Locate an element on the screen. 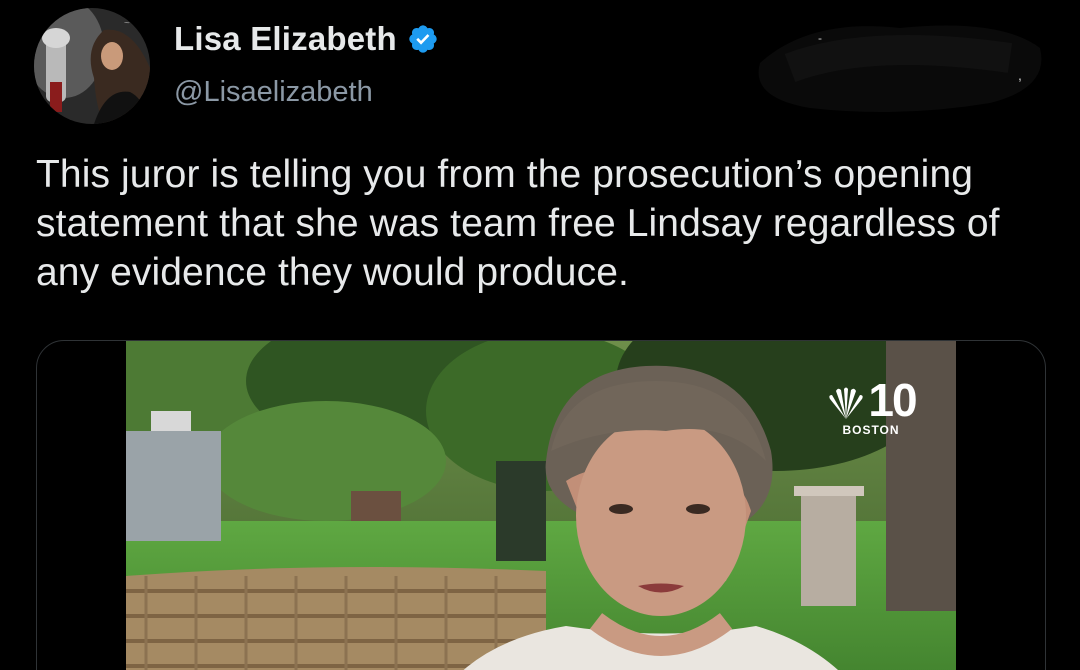 This screenshot has height=670, width=1080. user-handle: @Lisaelizabeth is located at coordinates (273, 92).